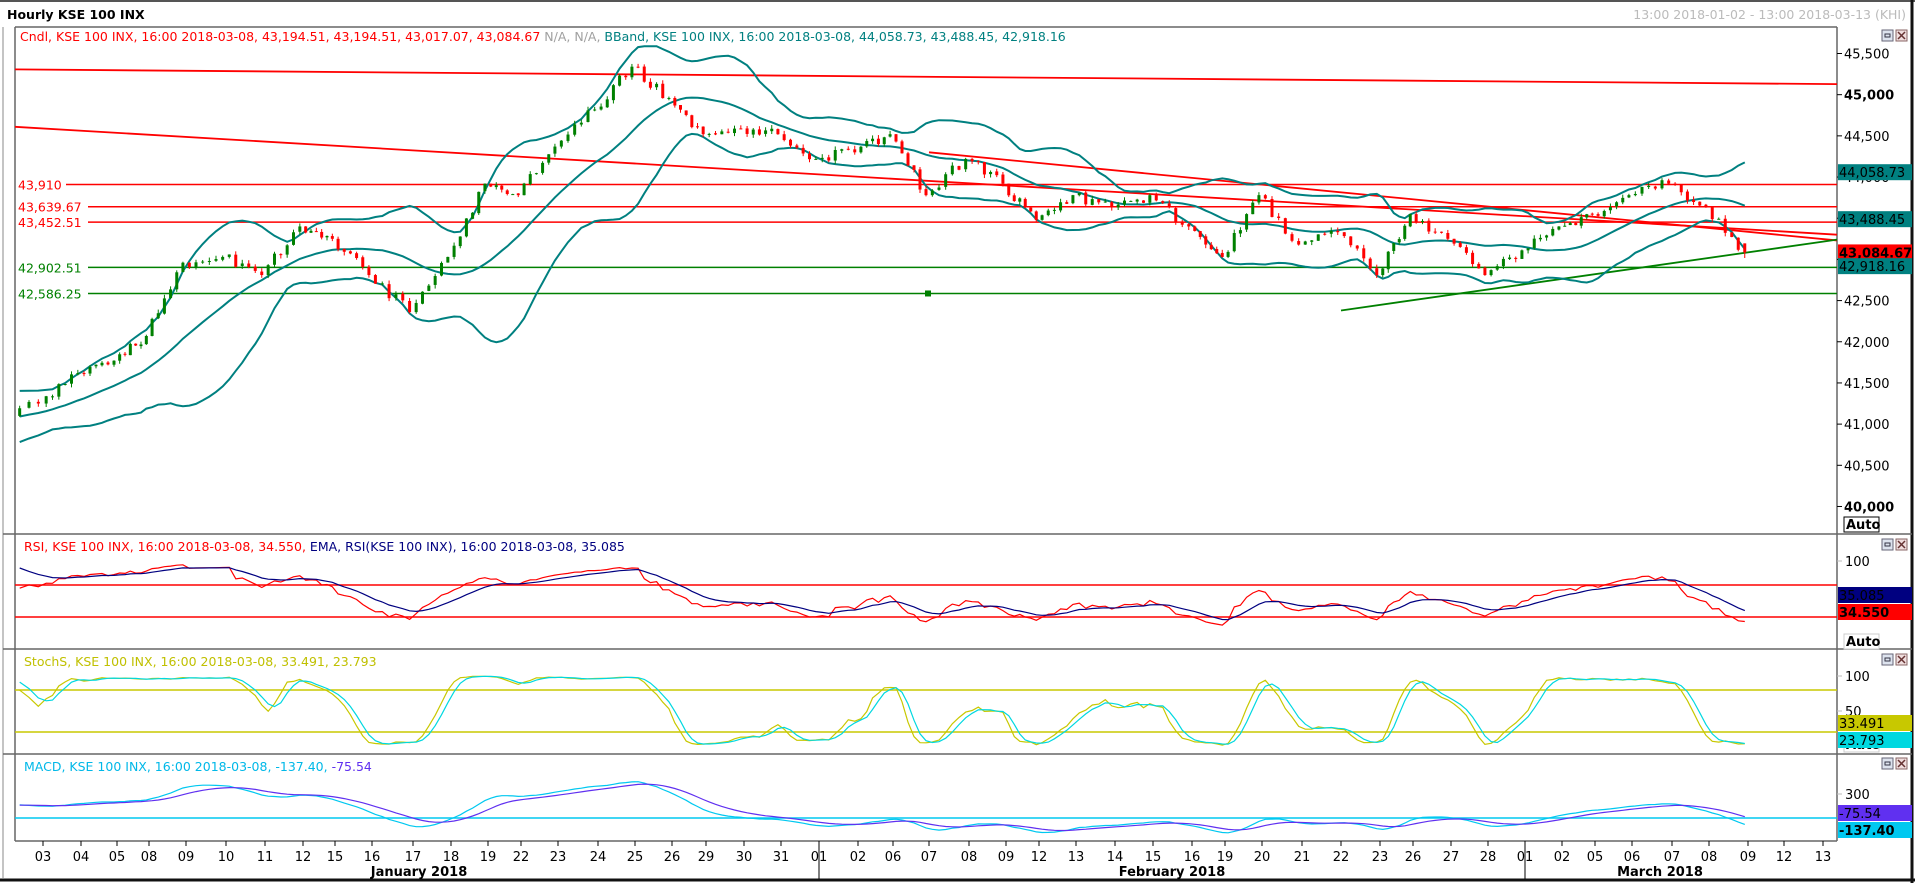 The width and height of the screenshot is (1915, 883). What do you see at coordinates (1869, 96) in the screenshot?
I see `price-tick-label: 45,000` at bounding box center [1869, 96].